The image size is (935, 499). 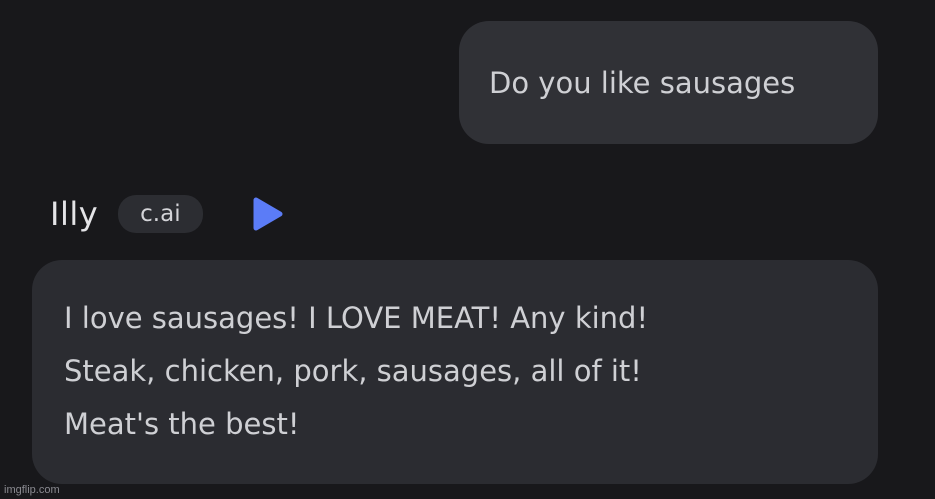 I want to click on character-header: Illy c.ai, so click(x=167, y=214).